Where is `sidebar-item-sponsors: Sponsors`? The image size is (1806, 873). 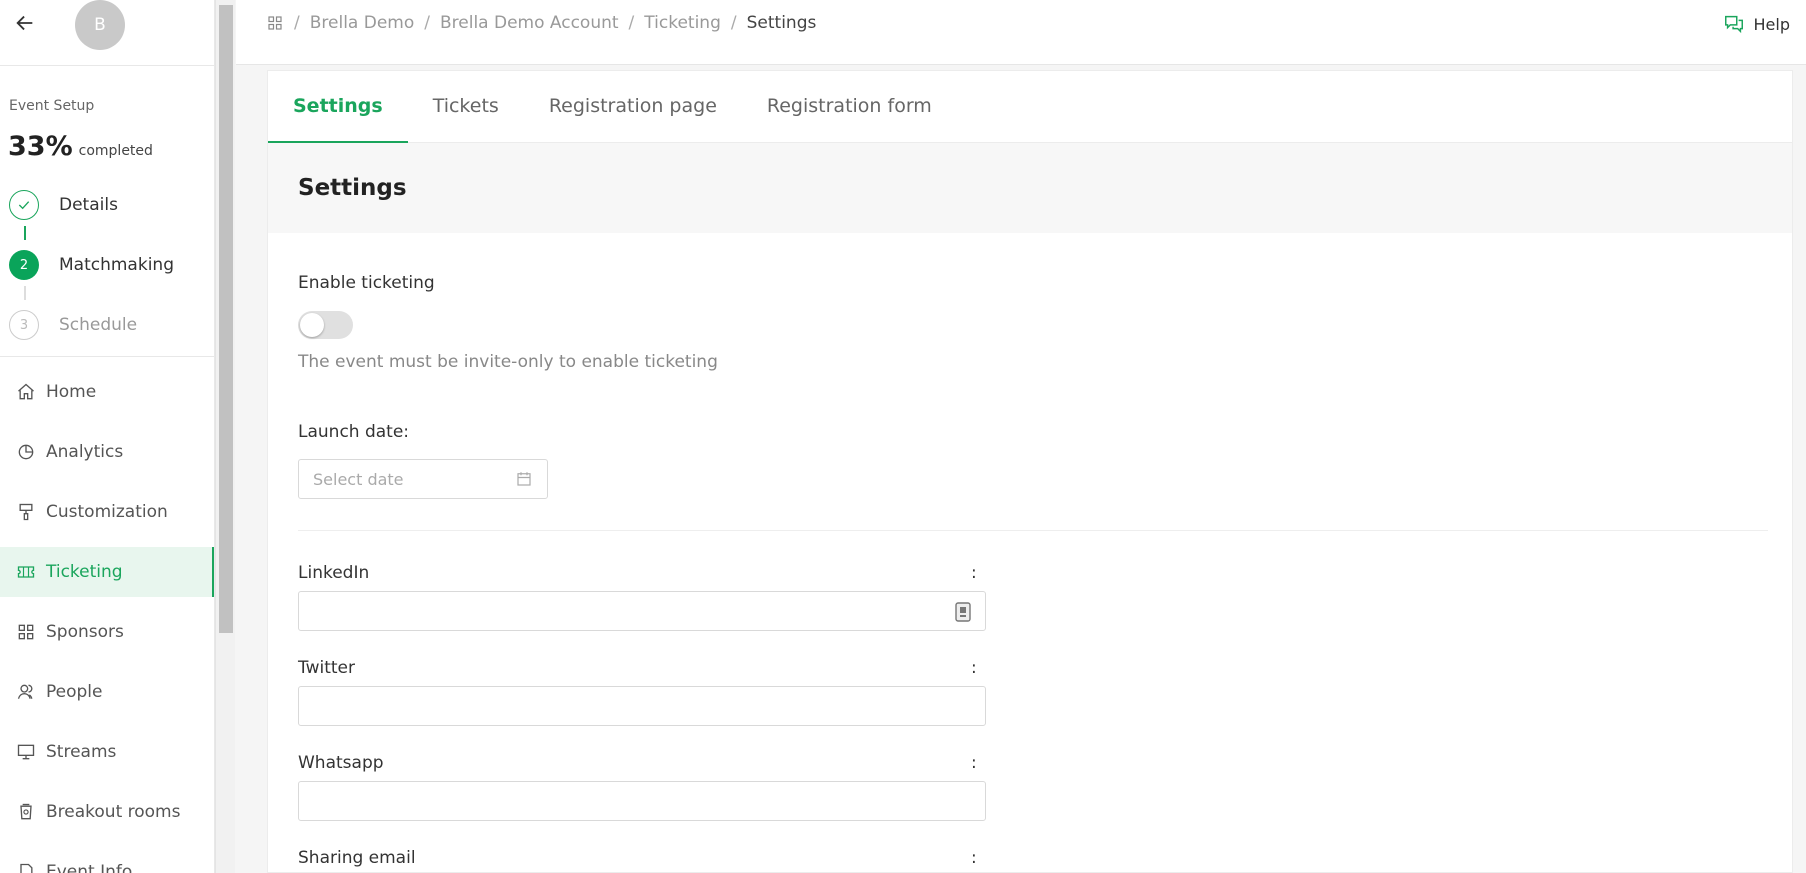 sidebar-item-sponsors: Sponsors is located at coordinates (107, 632).